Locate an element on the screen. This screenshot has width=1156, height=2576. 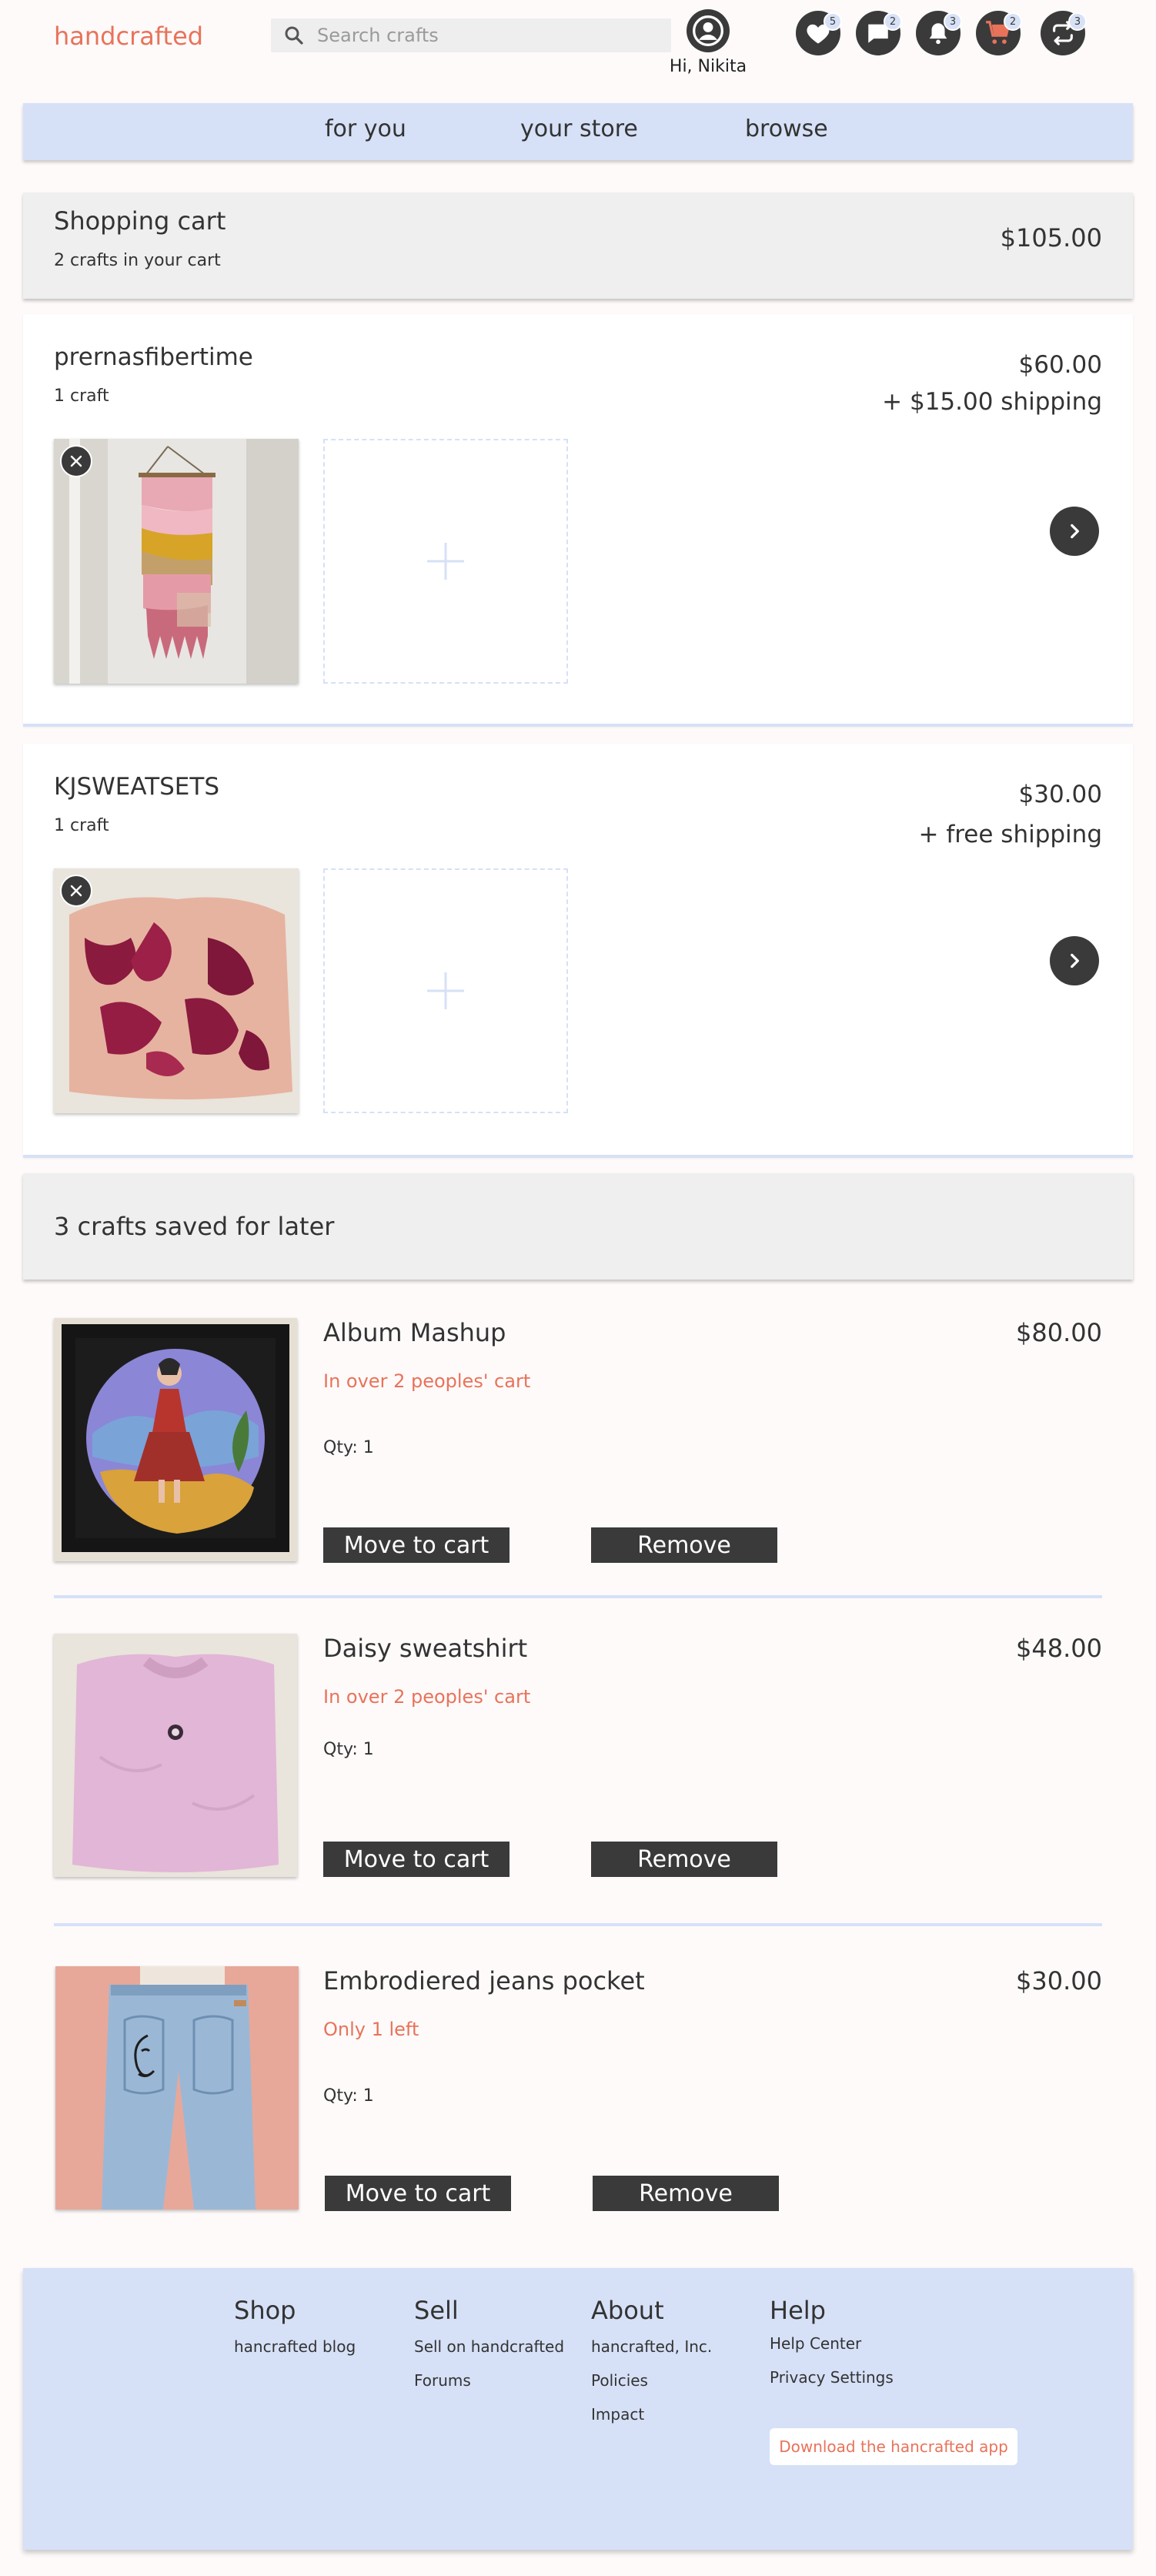
logo: handcrafted is located at coordinates (129, 36).